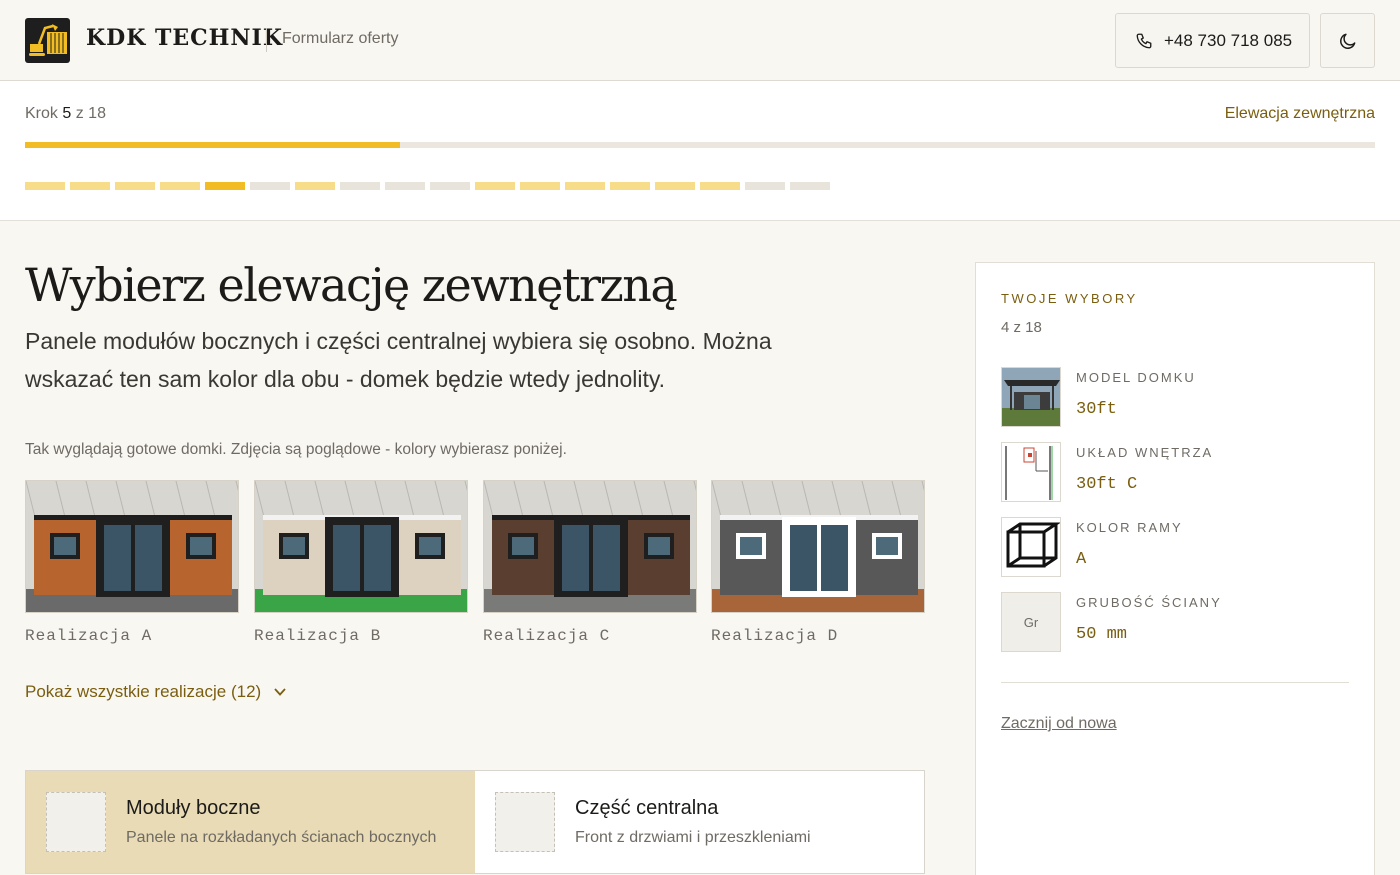  Describe the element at coordinates (1021, 327) in the screenshot. I see `summary-count: 4 z 18` at that location.